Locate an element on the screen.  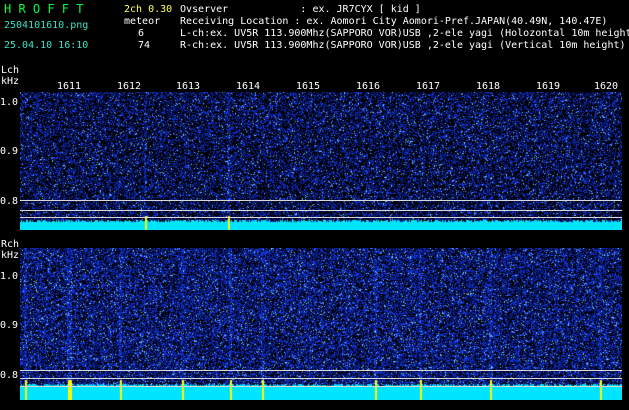
time-tick: 1612 is located at coordinates (129, 86).